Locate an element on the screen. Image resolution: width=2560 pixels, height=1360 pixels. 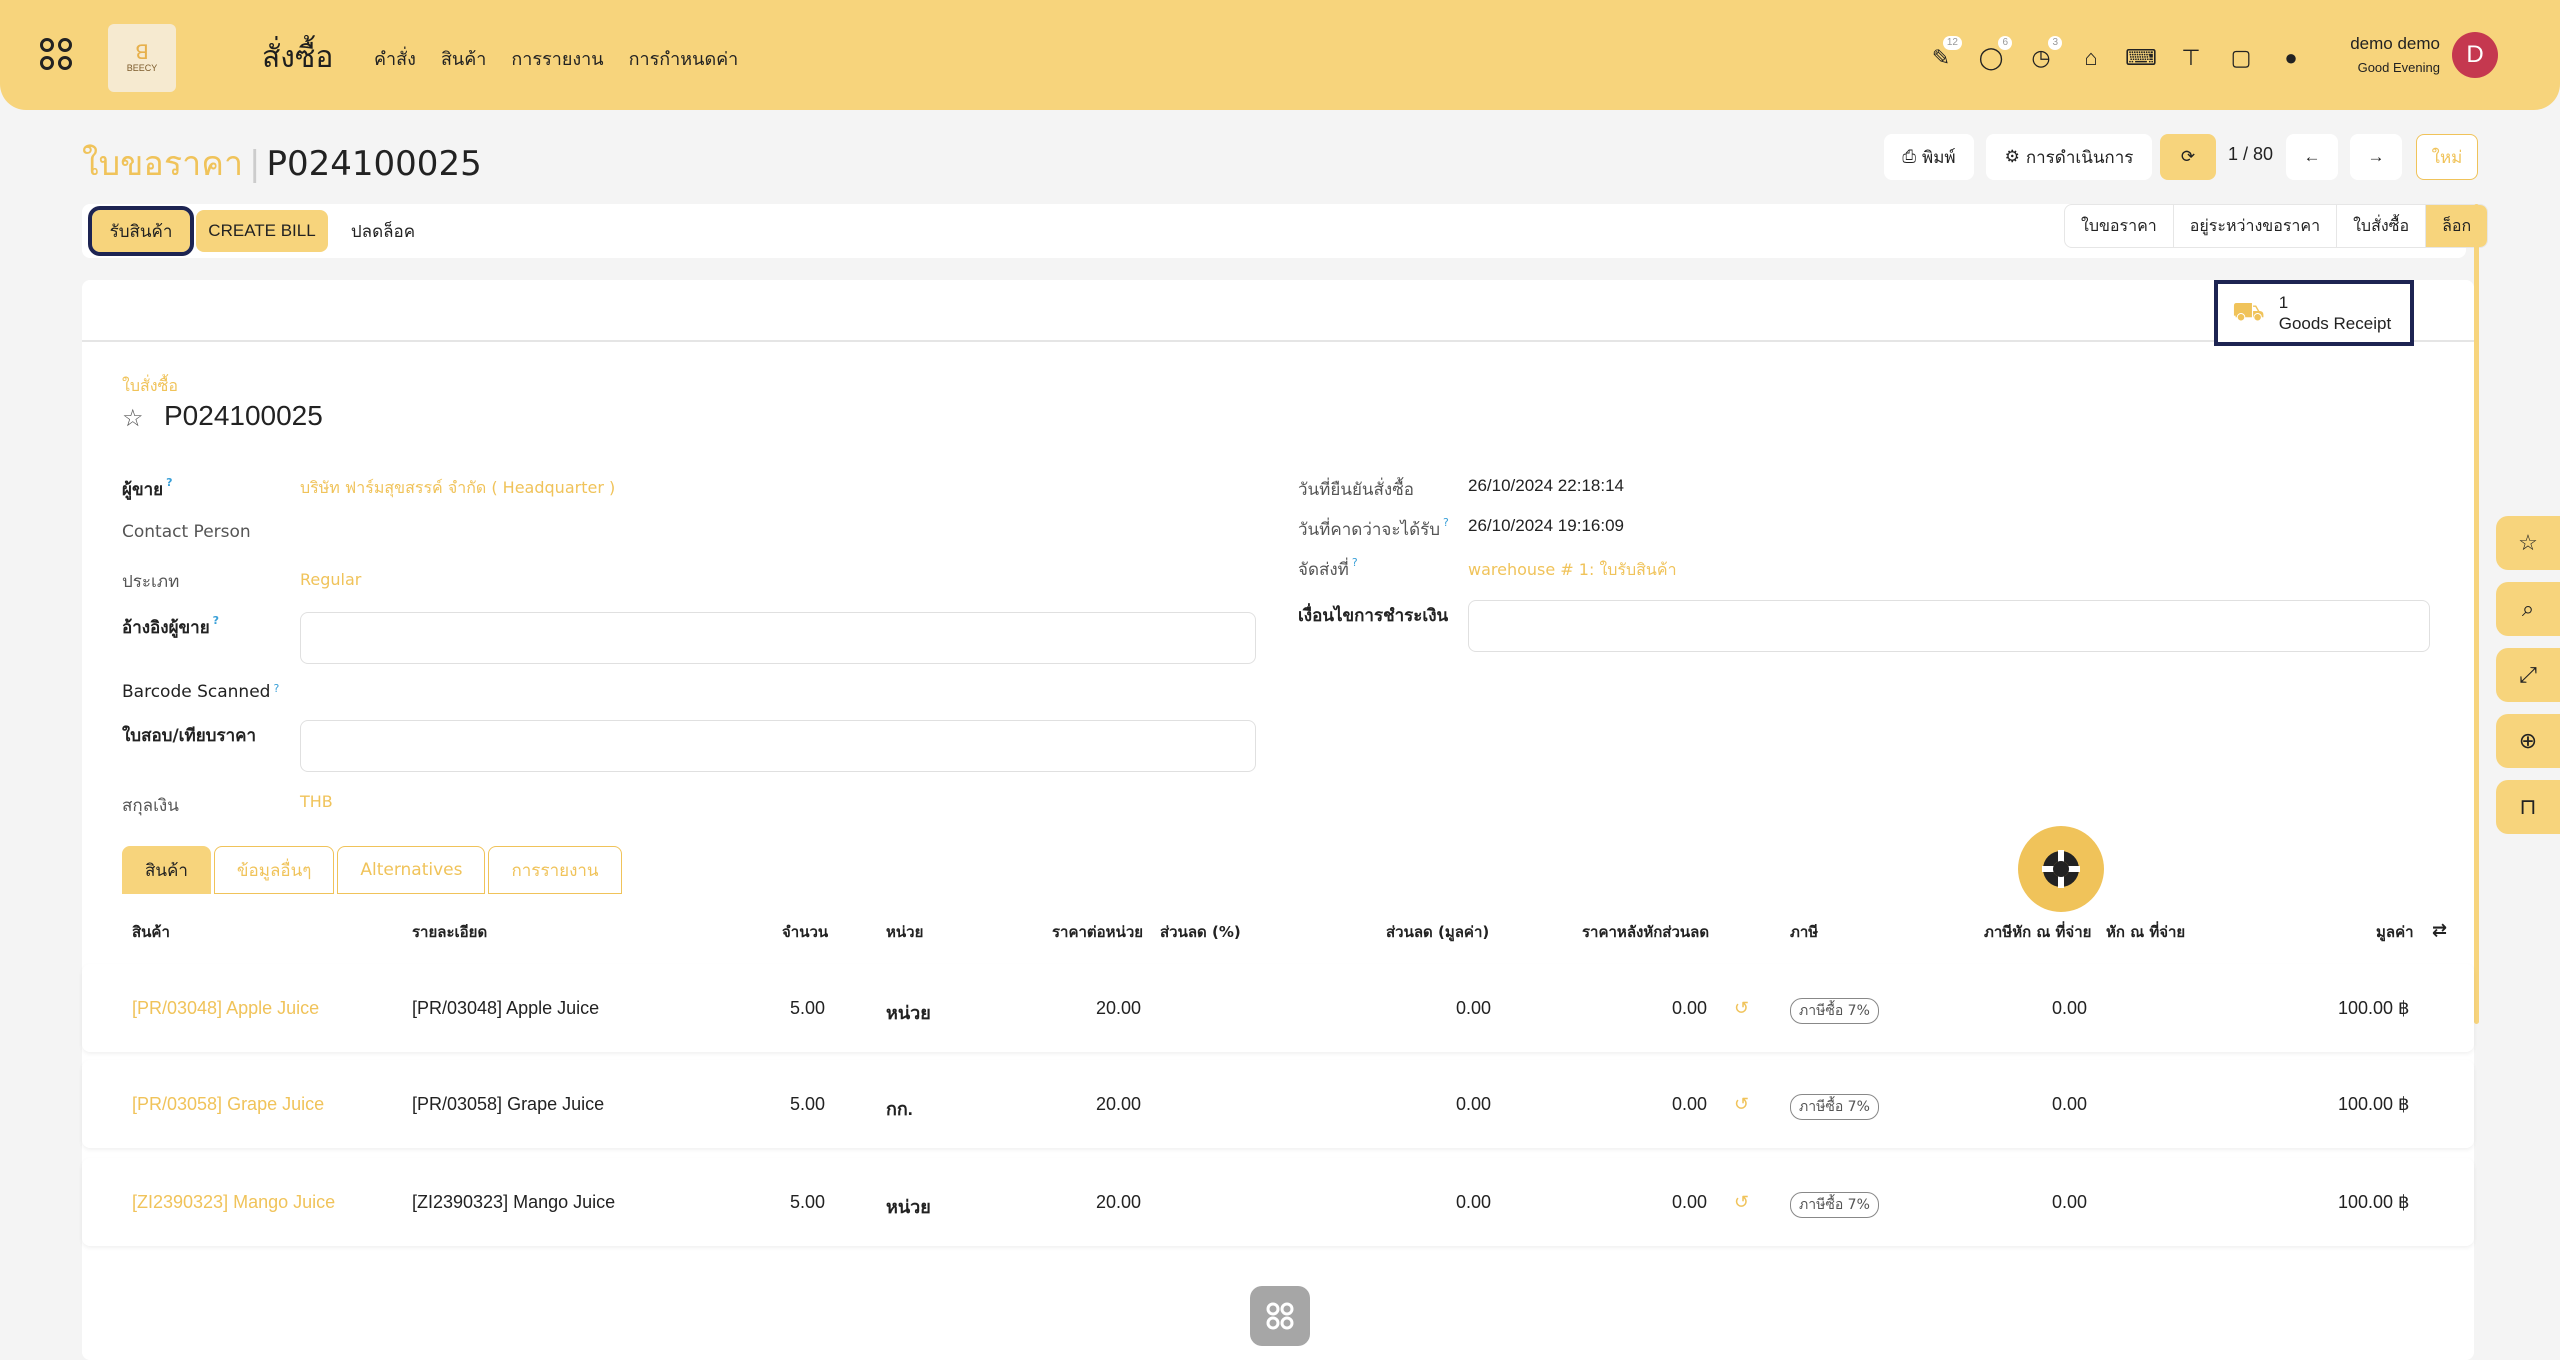
confirm-date-field: 26/10/2024 22:18:14 is located at coordinates (1546, 486).